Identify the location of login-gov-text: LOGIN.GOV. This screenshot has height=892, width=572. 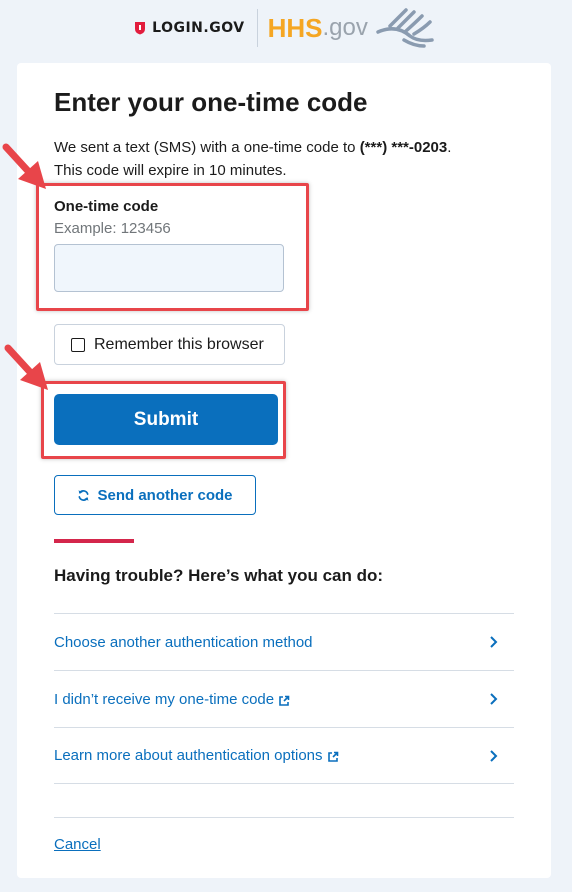
(198, 28).